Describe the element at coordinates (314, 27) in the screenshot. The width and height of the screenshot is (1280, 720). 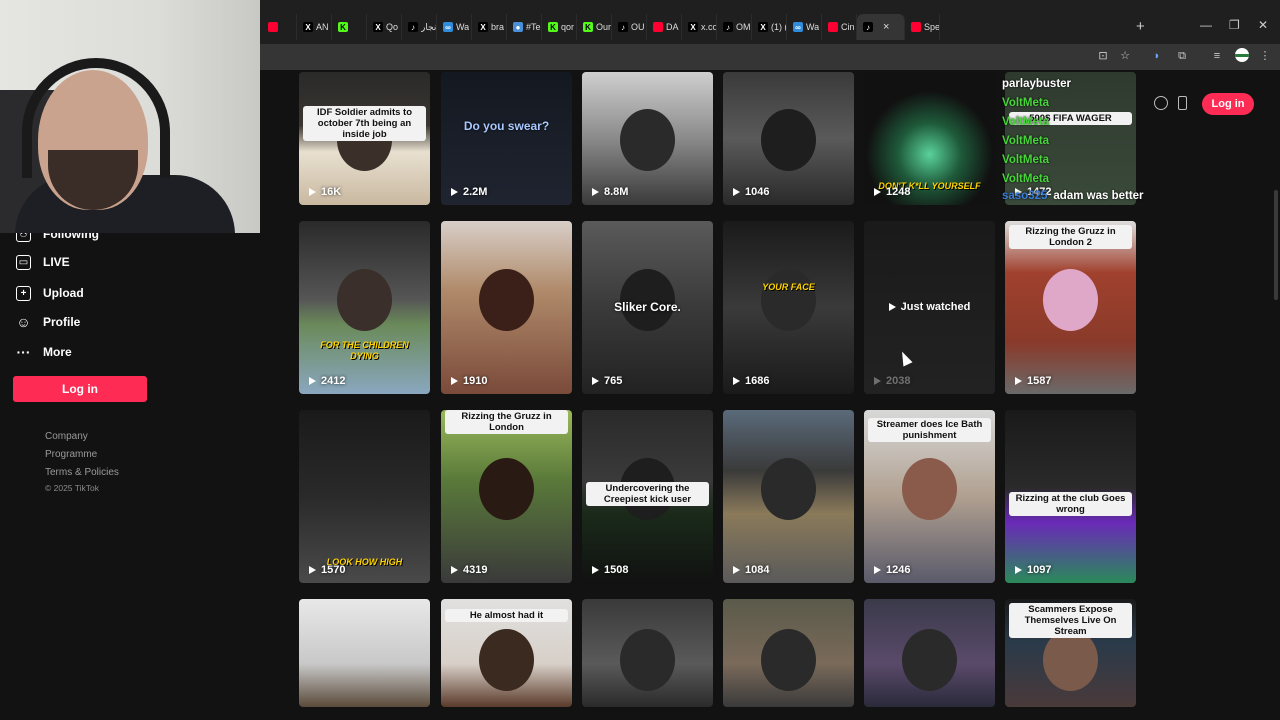
I see `browser-tab-1: X AN` at that location.